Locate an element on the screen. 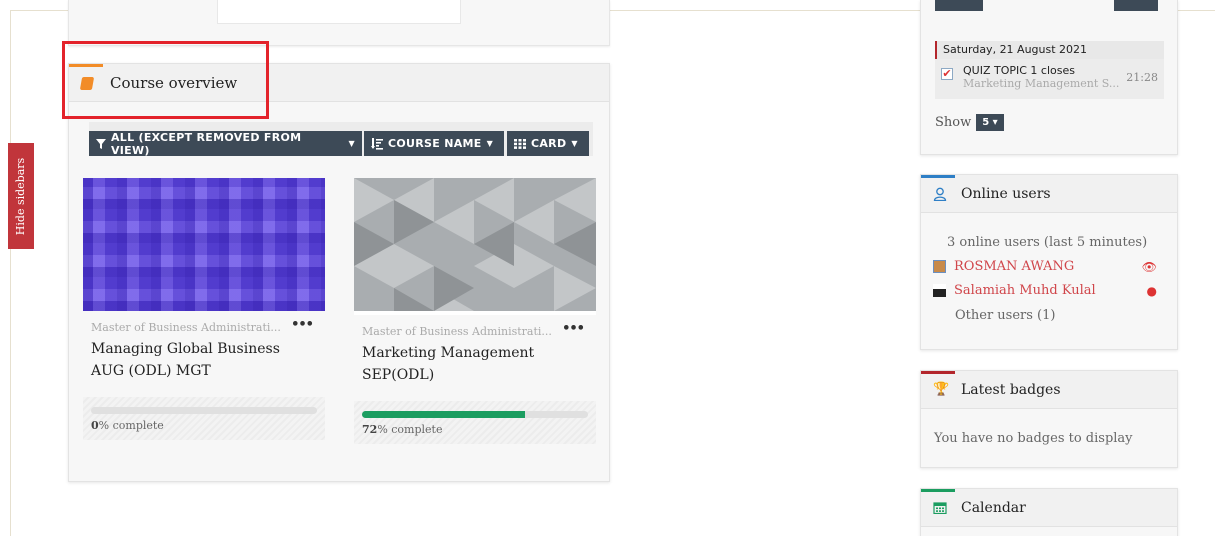  other-users: Other users (1) is located at coordinates (1005, 315).